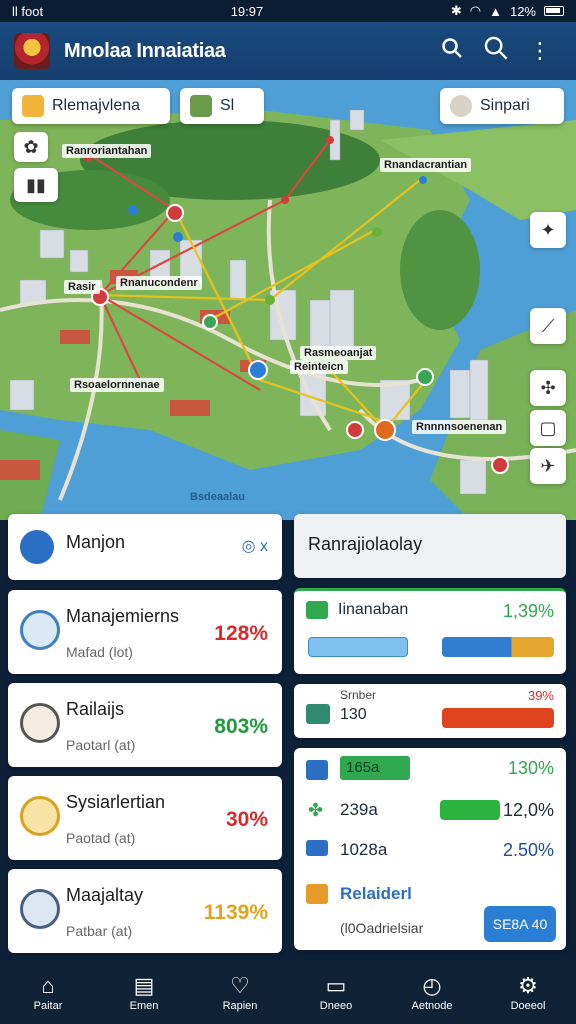  I want to click on list-card: Sysiarlertian Paotad (at) 30%, so click(145, 818).